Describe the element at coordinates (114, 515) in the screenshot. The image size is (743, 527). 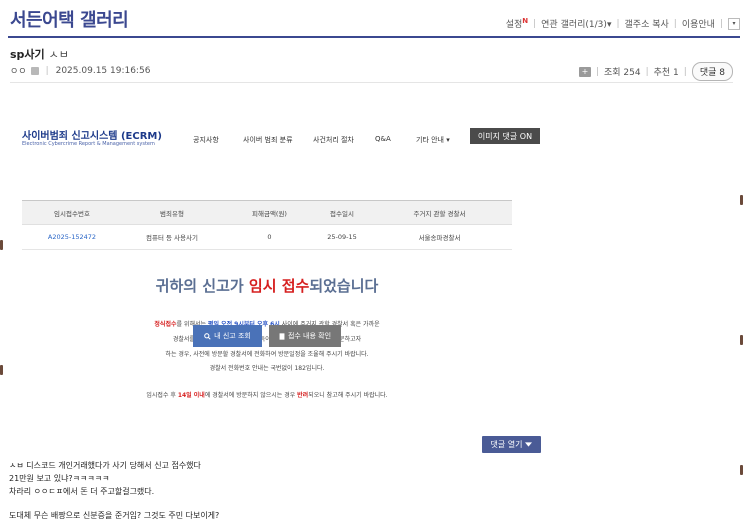
I see `post-body-line: 도대체 무슨 배짱으로 신분증을 준거임? 그것도 주민 다보이게?` at that location.